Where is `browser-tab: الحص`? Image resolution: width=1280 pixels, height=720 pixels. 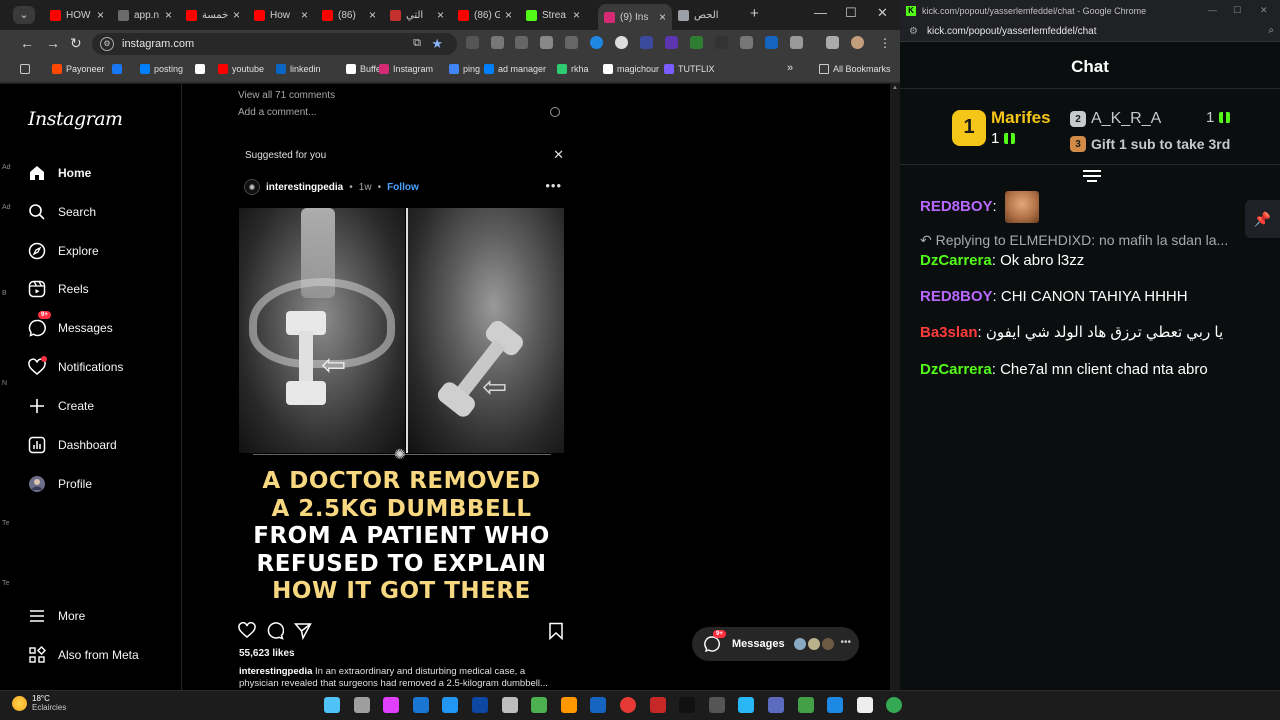
browser-tab: الحص is located at coordinates (705, 15).